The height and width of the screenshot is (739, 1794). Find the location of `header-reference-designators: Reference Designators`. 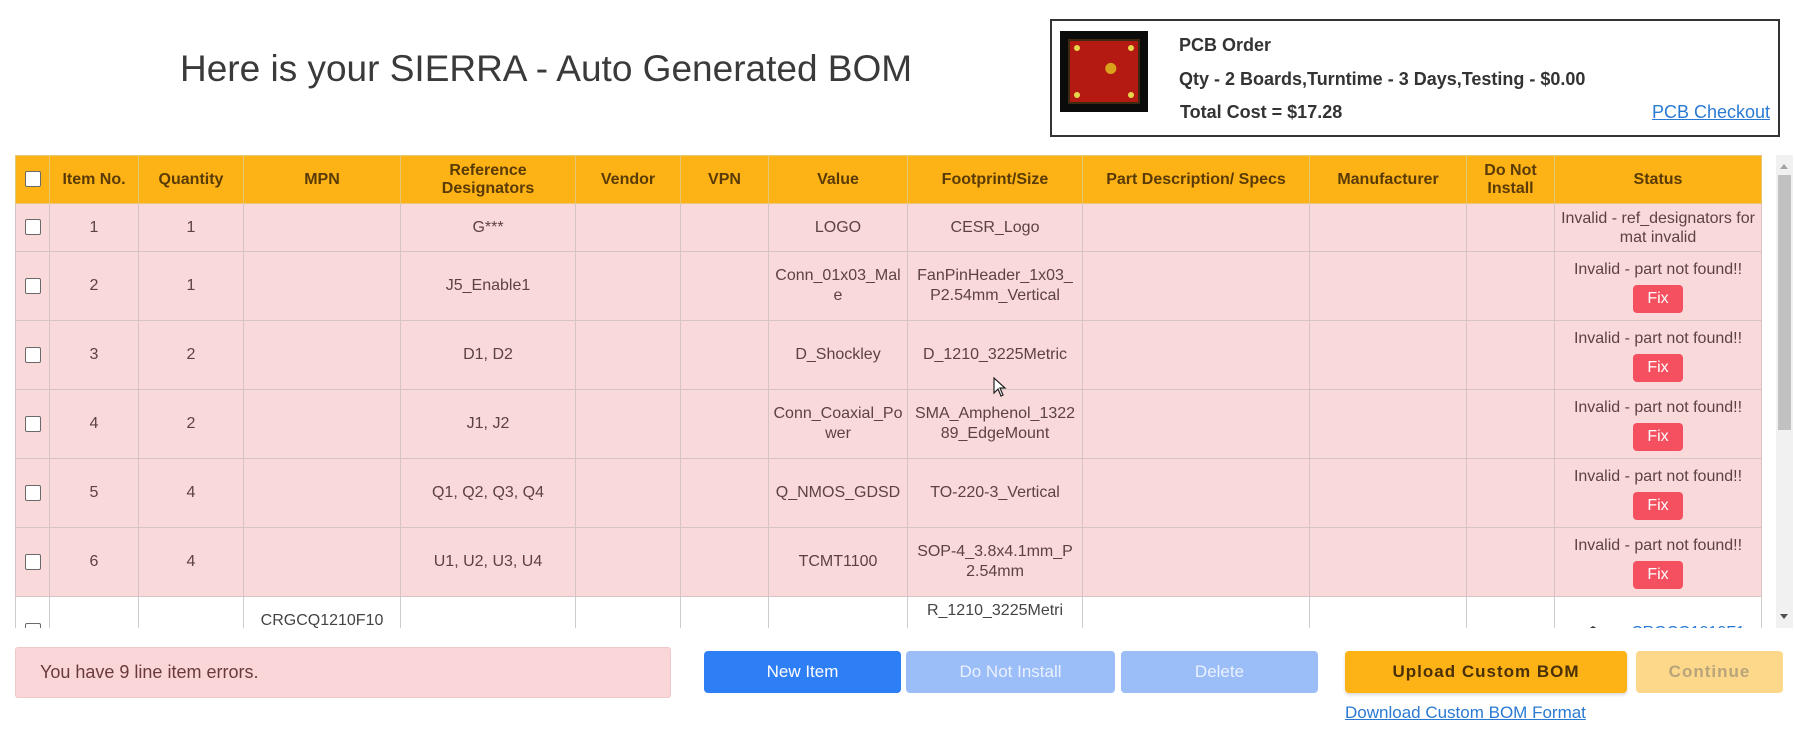

header-reference-designators: Reference Designators is located at coordinates (488, 179).